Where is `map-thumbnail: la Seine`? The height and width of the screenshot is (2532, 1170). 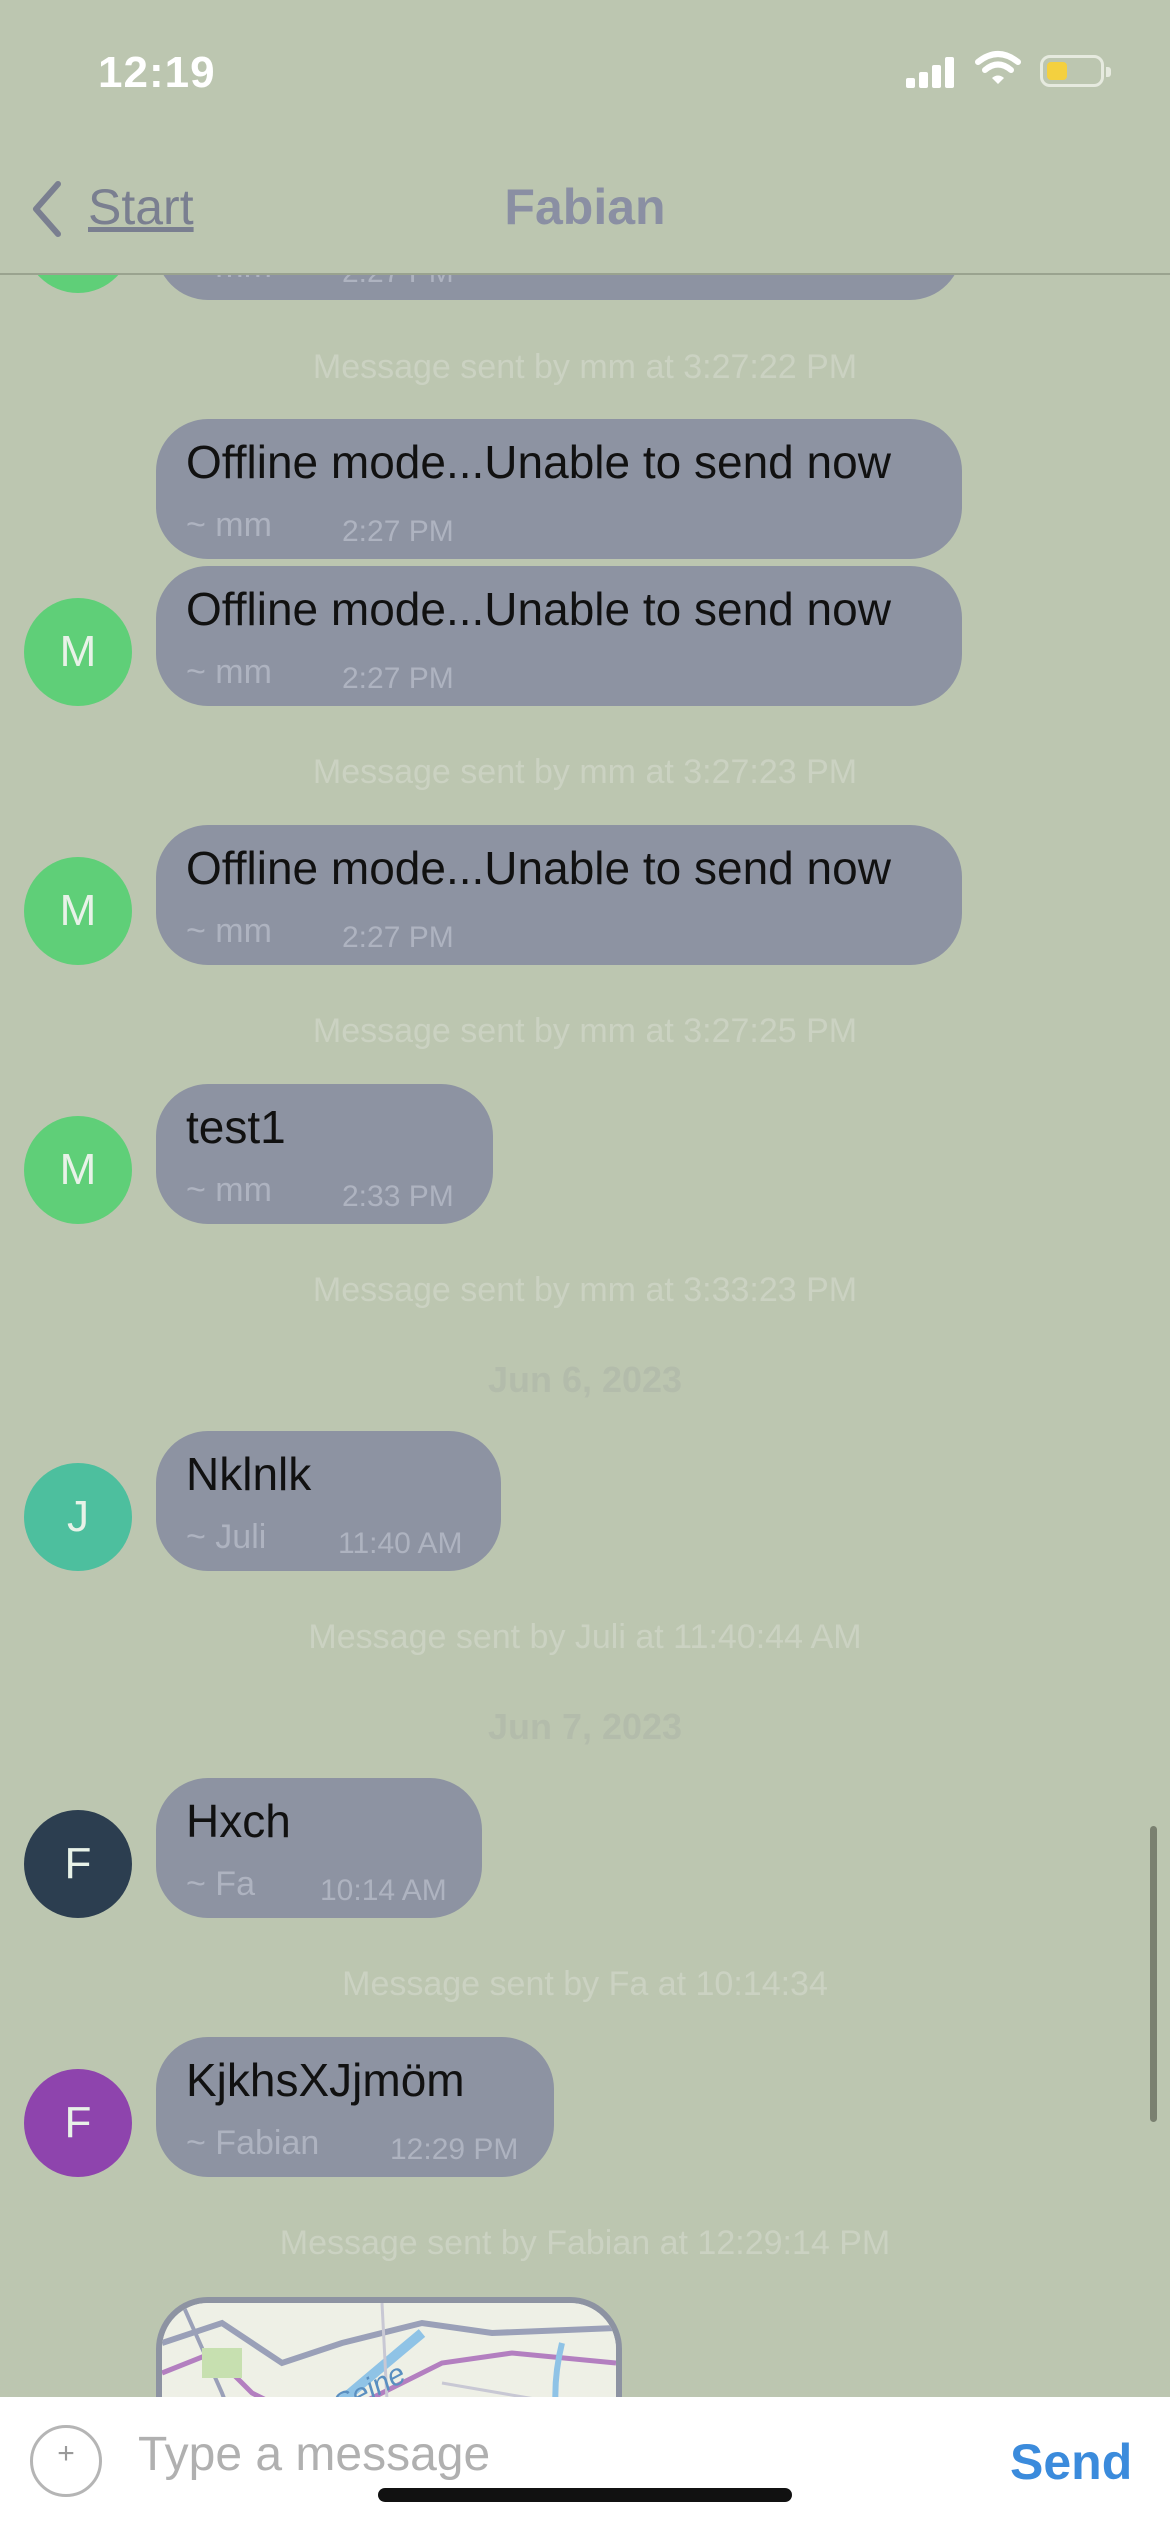 map-thumbnail: la Seine is located at coordinates (389, 2347).